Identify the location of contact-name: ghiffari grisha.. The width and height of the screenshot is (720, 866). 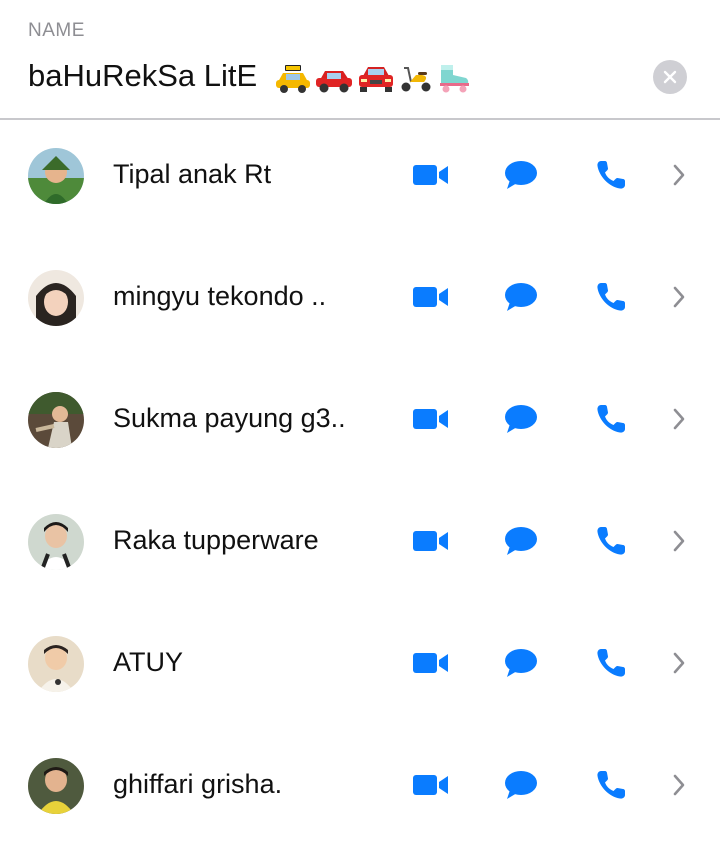
(198, 784).